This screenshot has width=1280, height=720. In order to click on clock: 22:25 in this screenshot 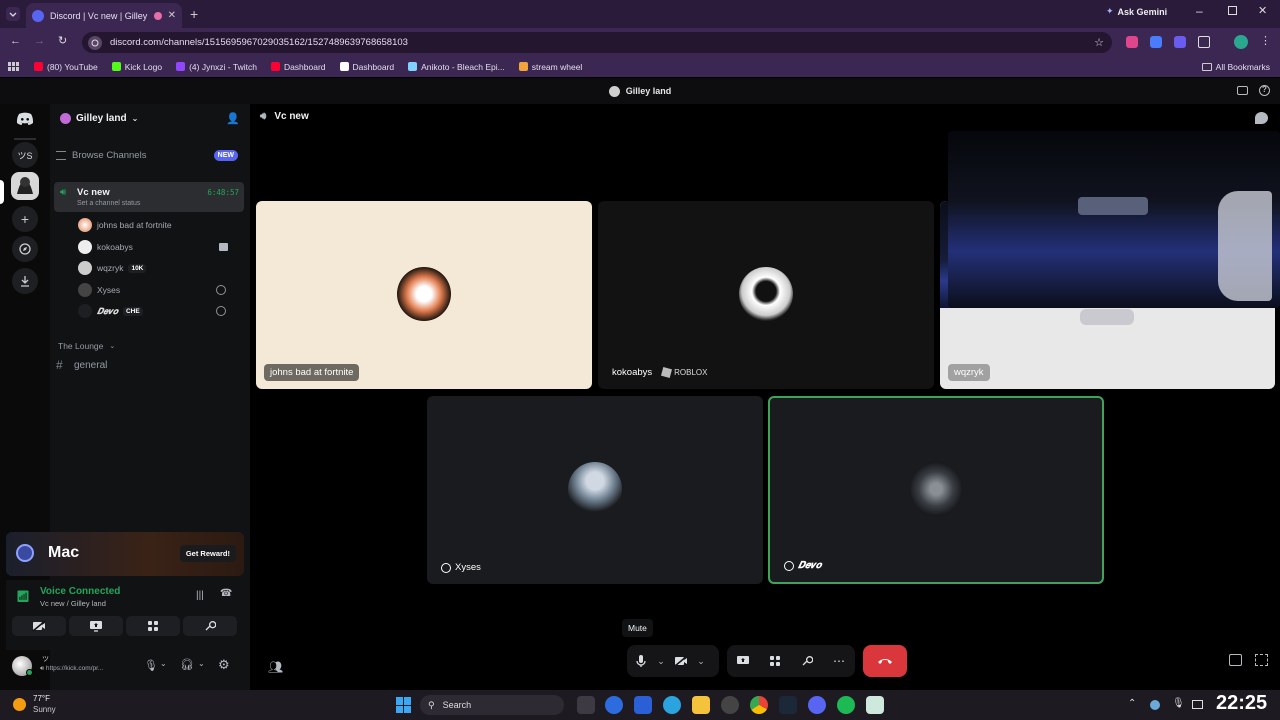, I will do `click(1241, 703)`.